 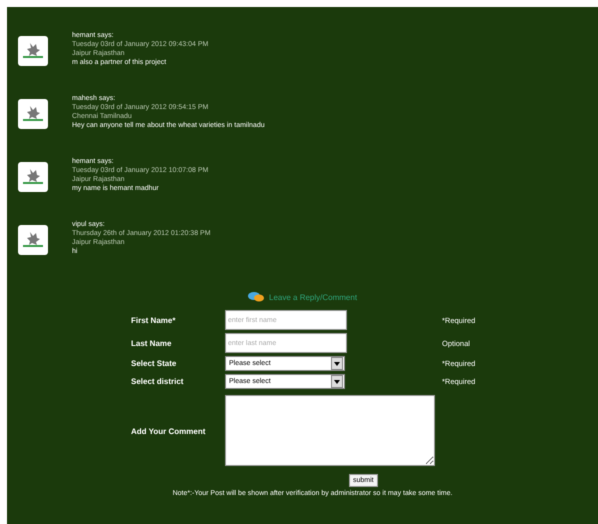 What do you see at coordinates (313, 297) in the screenshot?
I see `form-heading: Leave a Reply/Comment` at bounding box center [313, 297].